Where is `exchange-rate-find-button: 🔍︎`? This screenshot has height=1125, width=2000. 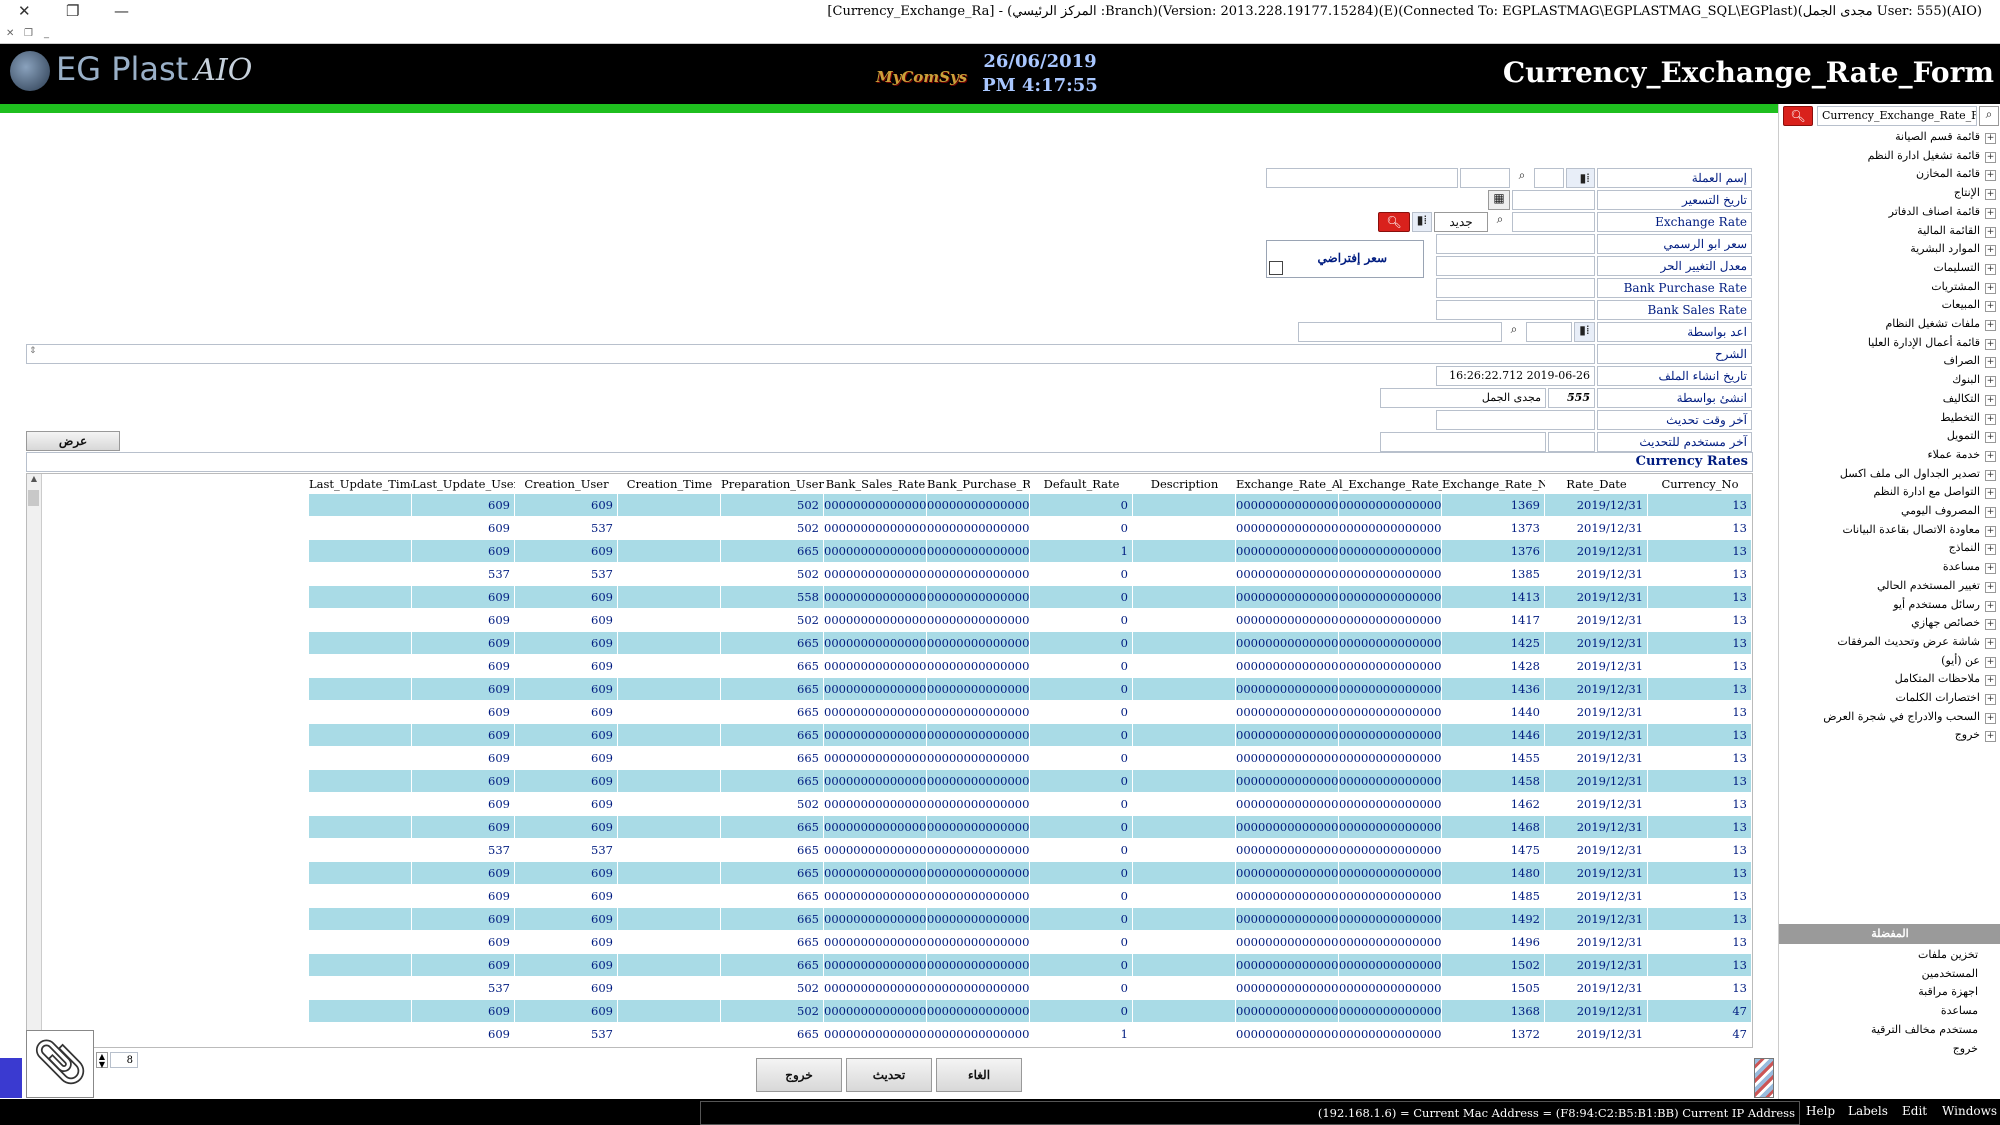
exchange-rate-find-button: 🔍︎ is located at coordinates (1394, 222).